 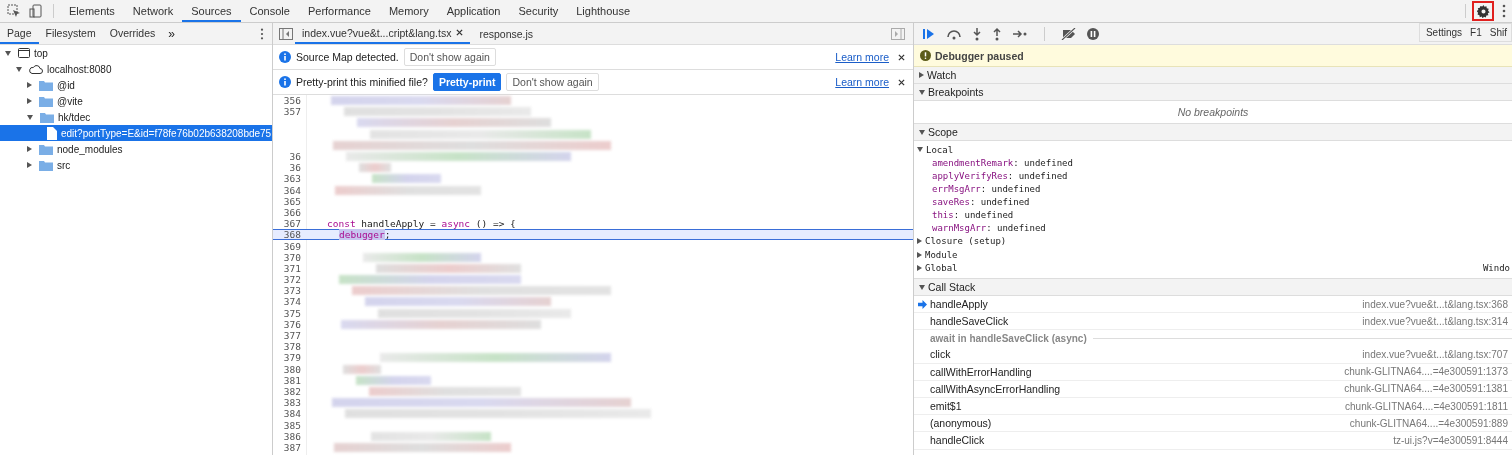 What do you see at coordinates (136, 149) in the screenshot?
I see `tree-item: node_modules` at bounding box center [136, 149].